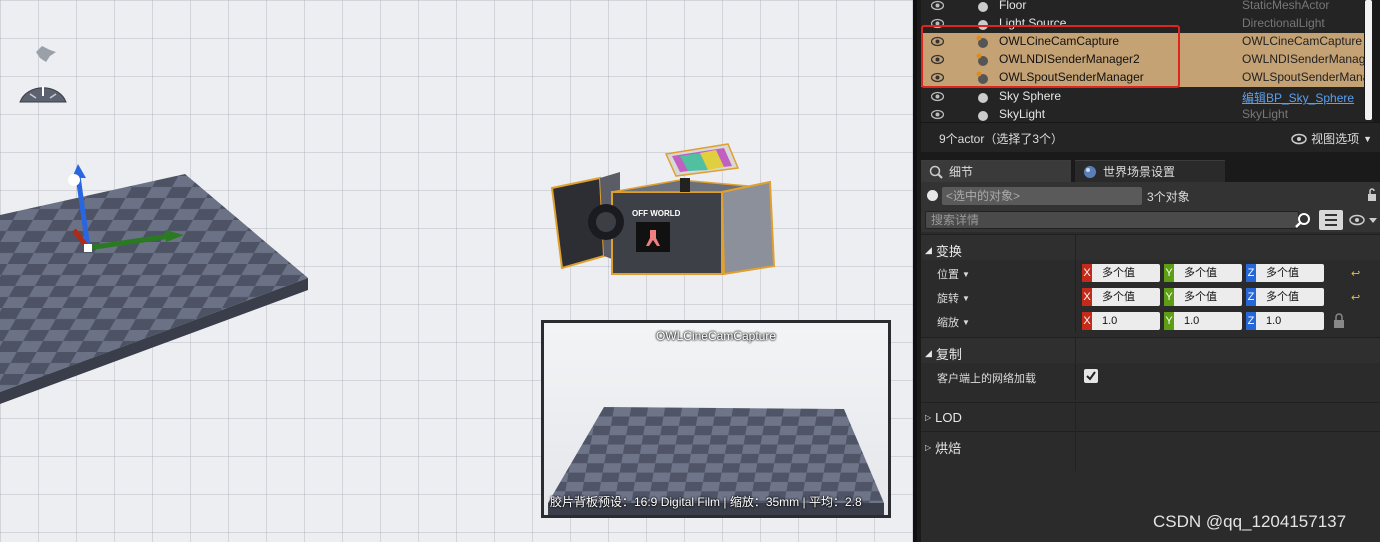 The image size is (1380, 542). Describe the element at coordinates (1286, 6) in the screenshot. I see `outliner-row-type: StaticMeshActor` at that location.